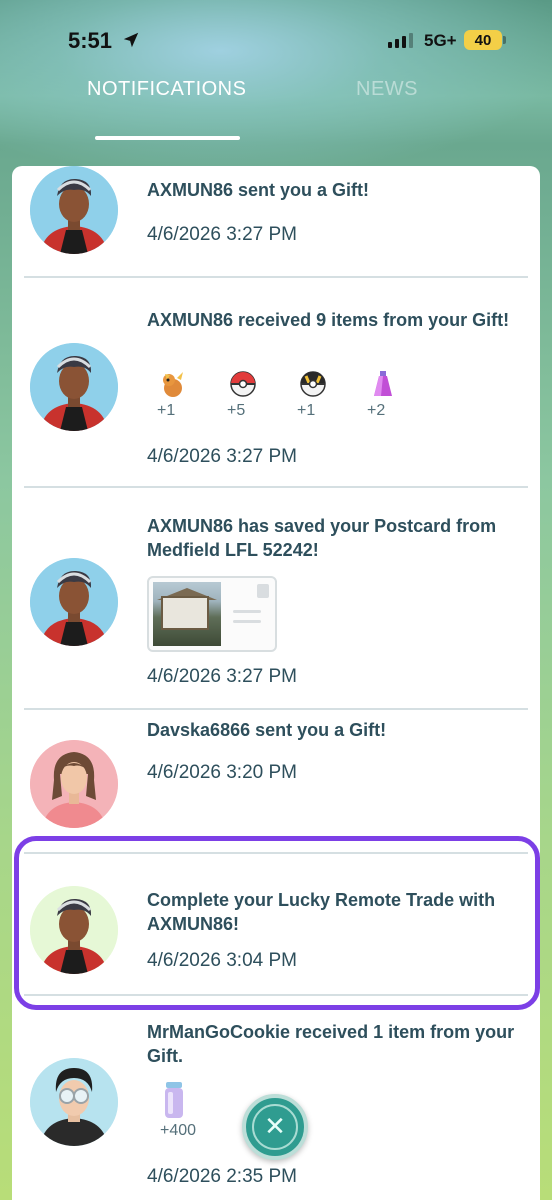 Image resolution: width=552 pixels, height=1200 pixels. I want to click on gift-item: +400, so click(195, 1110).